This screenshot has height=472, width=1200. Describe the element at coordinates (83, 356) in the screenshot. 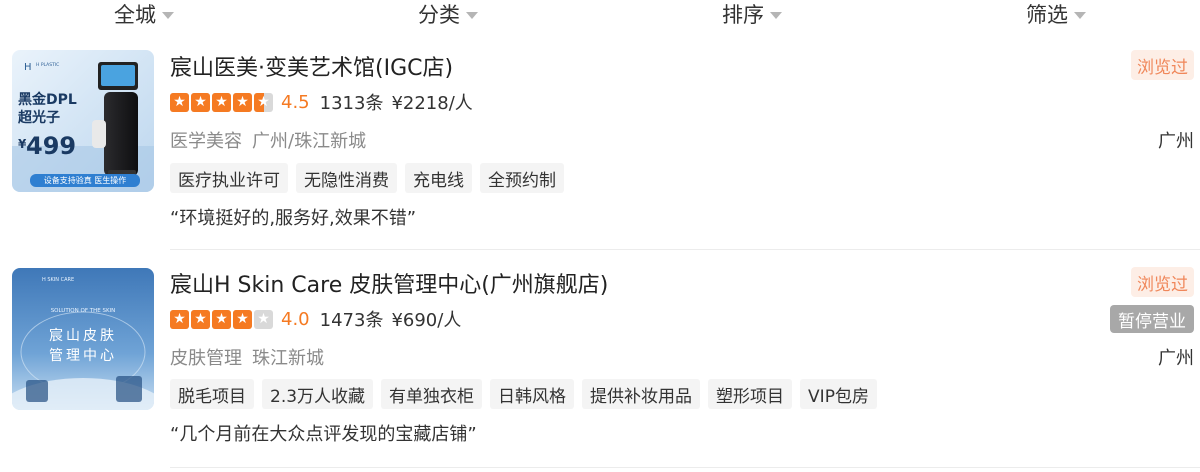

I see `thumb-subheadline: 管理中心` at that location.